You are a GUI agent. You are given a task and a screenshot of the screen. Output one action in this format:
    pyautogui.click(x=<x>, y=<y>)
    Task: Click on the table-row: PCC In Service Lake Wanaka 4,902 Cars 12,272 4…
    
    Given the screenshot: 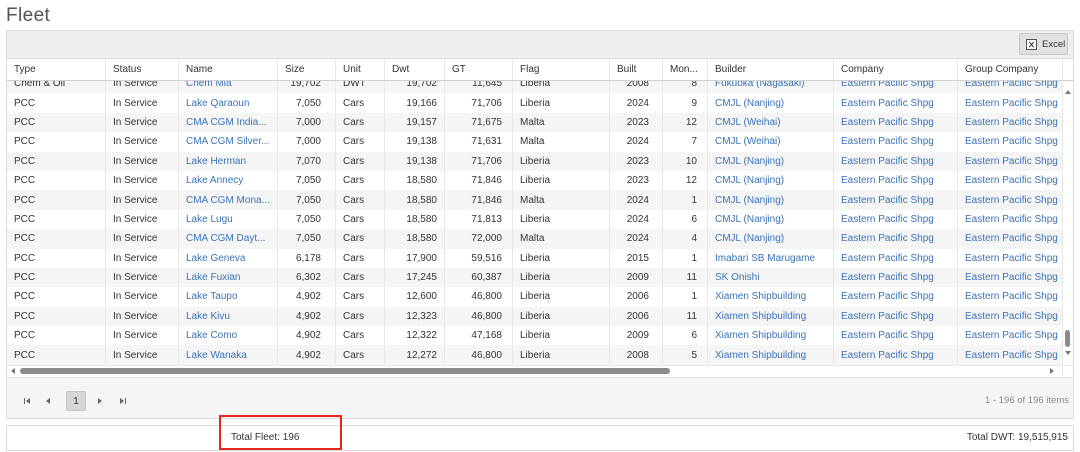 What is the action you would take?
    pyautogui.click(x=534, y=355)
    